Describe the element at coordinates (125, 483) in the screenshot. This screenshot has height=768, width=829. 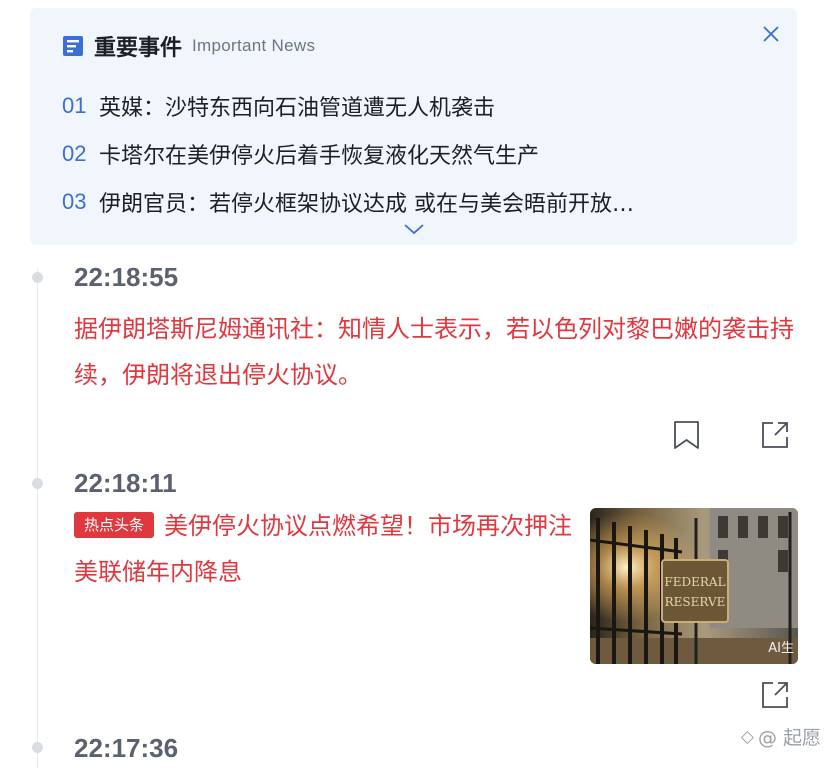
I see `feed-time: 22:18:11` at that location.